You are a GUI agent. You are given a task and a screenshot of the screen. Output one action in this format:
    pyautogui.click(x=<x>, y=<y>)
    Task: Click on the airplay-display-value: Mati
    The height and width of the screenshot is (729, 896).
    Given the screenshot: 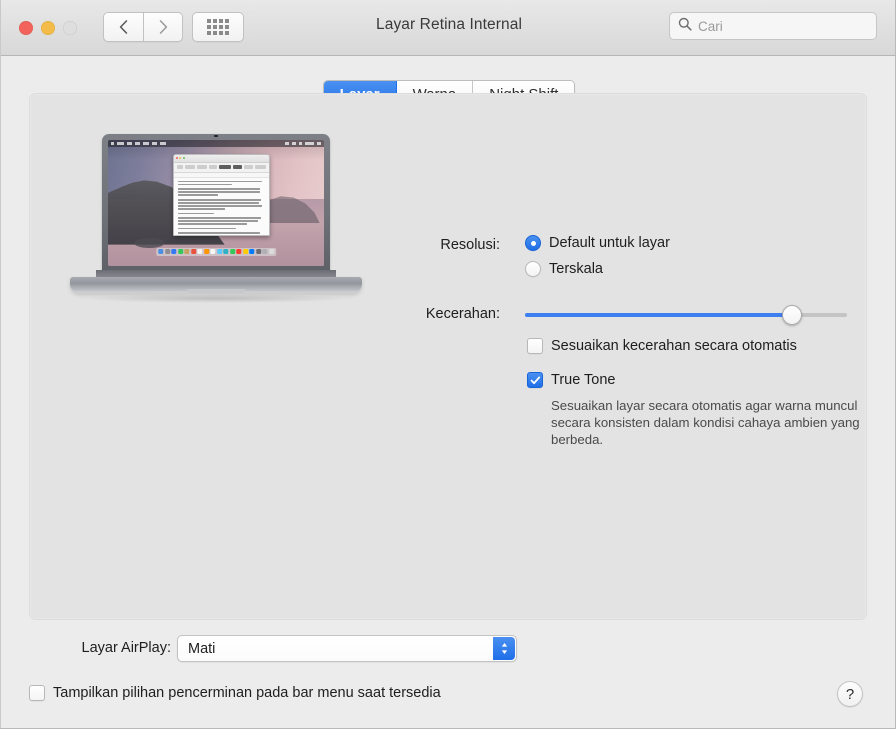 What is the action you would take?
    pyautogui.click(x=202, y=648)
    